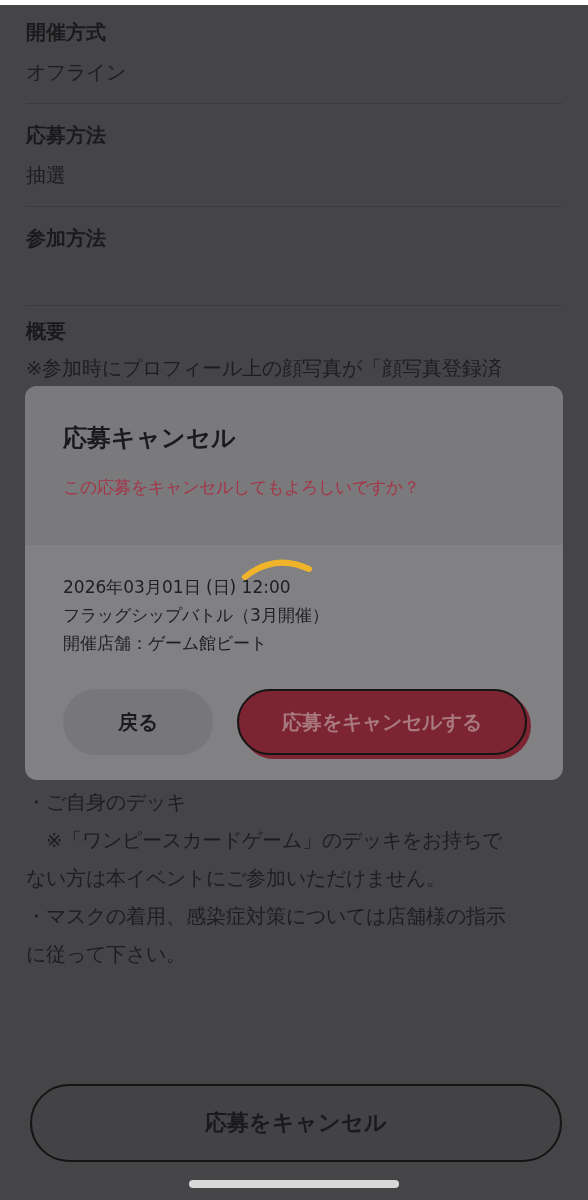 This screenshot has width=588, height=1200. I want to click on event-detail: 2026年03月01日 (日) 12:00, so click(177, 587).